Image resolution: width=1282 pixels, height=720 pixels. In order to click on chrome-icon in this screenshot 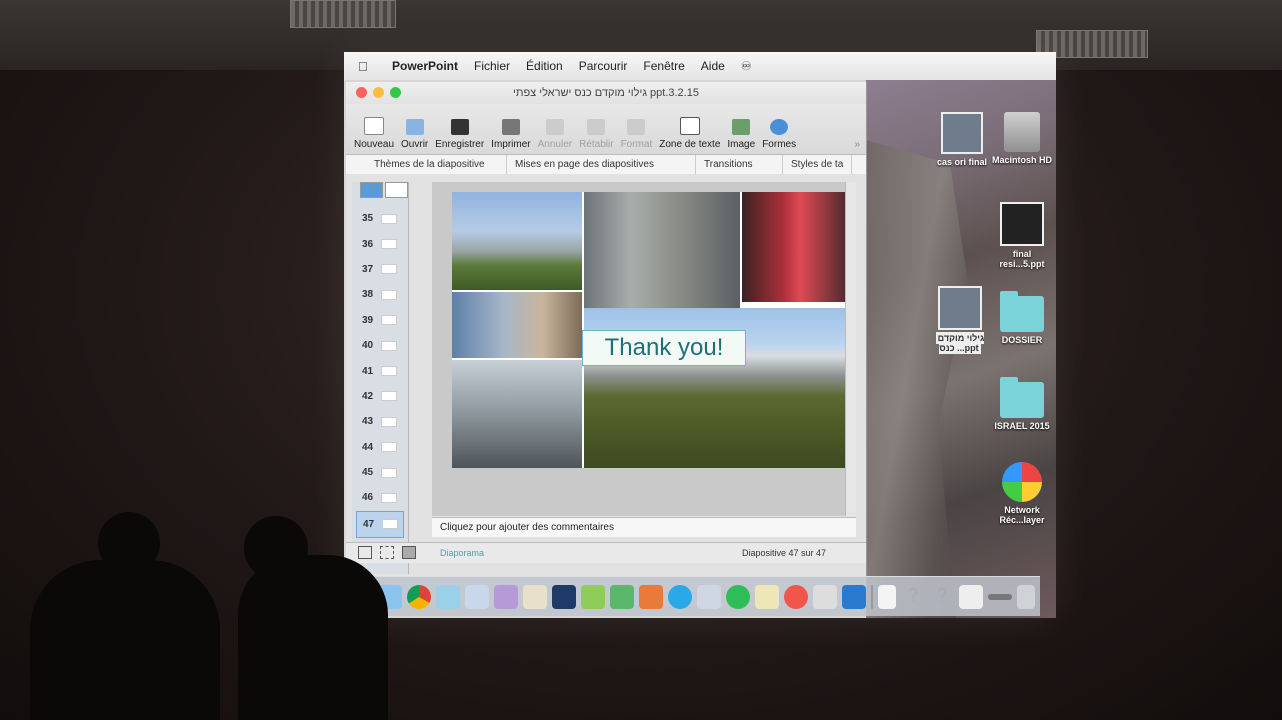, I will do `click(419, 596)`.